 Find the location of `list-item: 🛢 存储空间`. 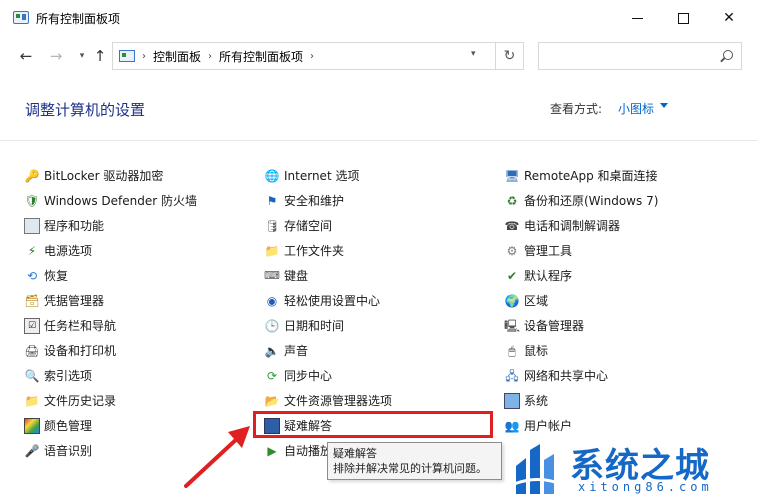

list-item: 🛢 存储空间 is located at coordinates (328, 225).